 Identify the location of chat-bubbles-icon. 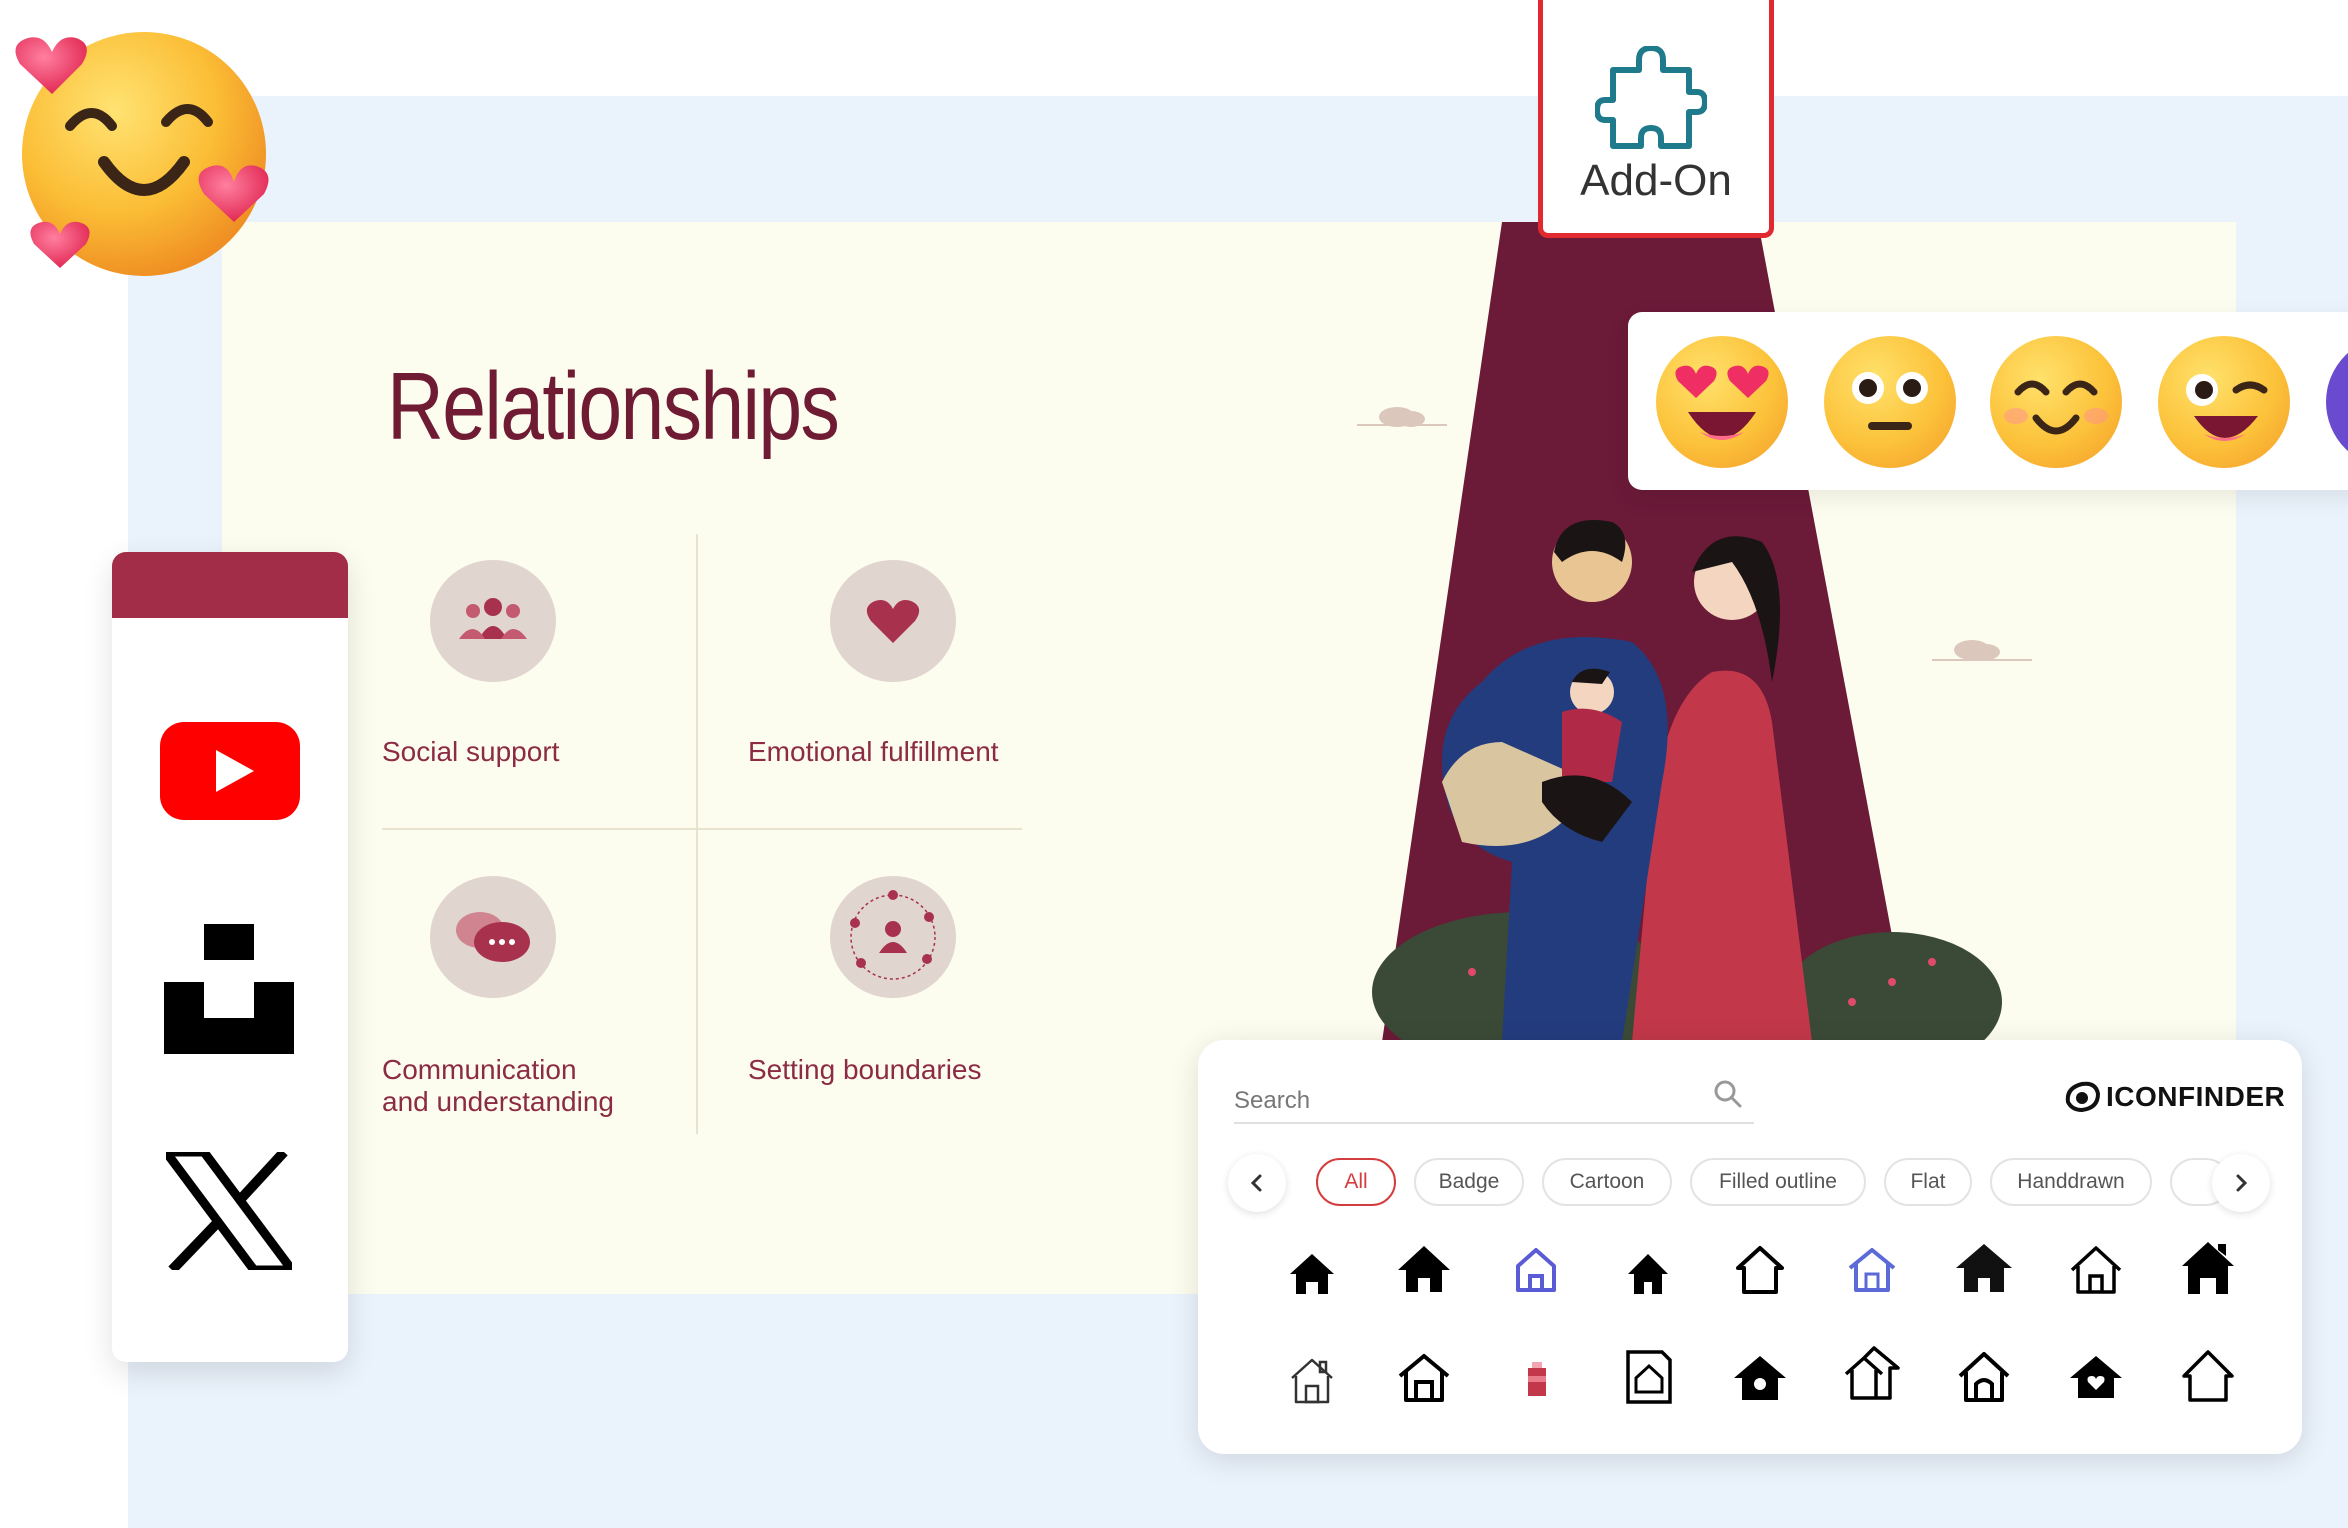
(493, 937).